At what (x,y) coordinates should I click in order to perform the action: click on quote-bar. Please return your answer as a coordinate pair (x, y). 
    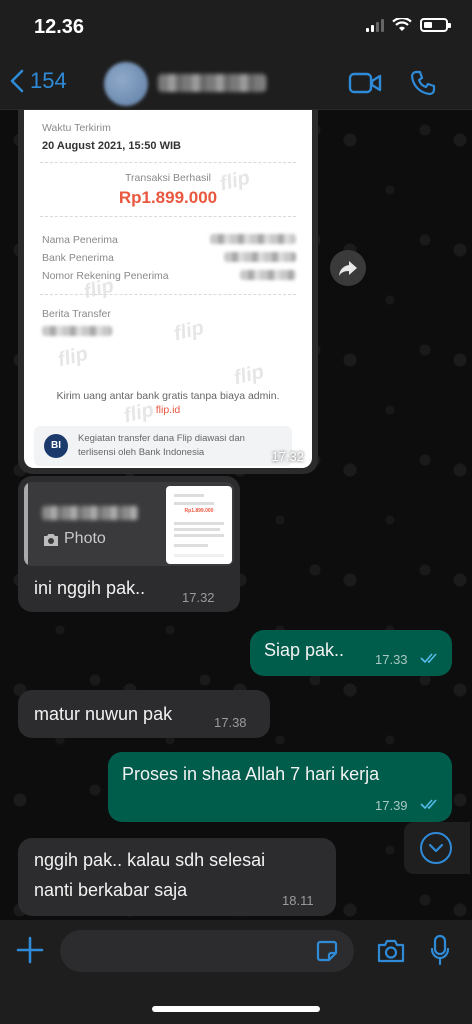
    Looking at the image, I should click on (26, 524).